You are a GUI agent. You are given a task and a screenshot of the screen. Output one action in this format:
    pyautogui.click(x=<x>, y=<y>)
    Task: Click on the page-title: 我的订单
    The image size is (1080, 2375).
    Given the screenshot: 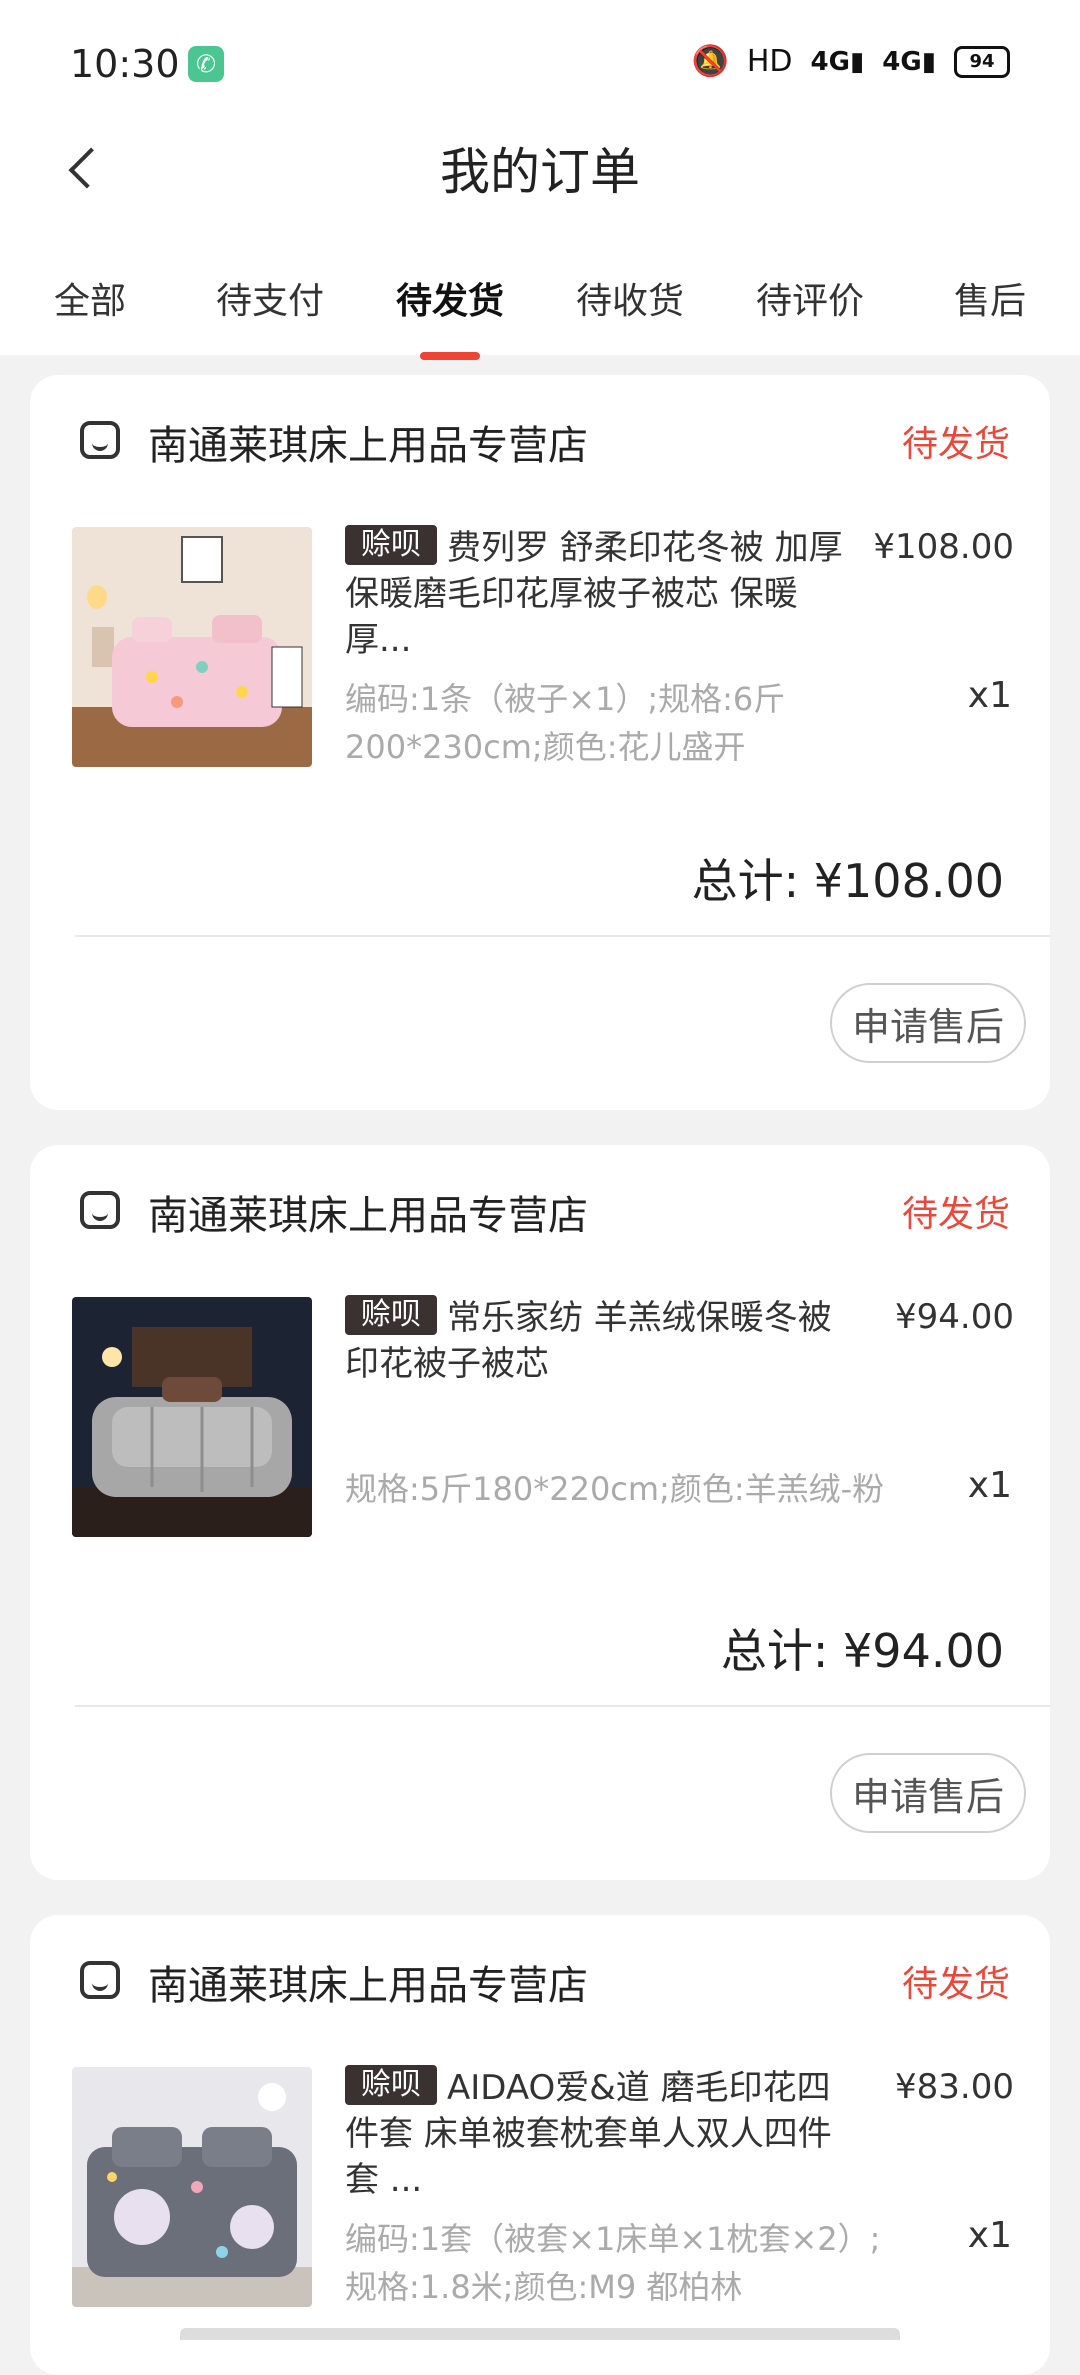 What is the action you would take?
    pyautogui.click(x=540, y=172)
    